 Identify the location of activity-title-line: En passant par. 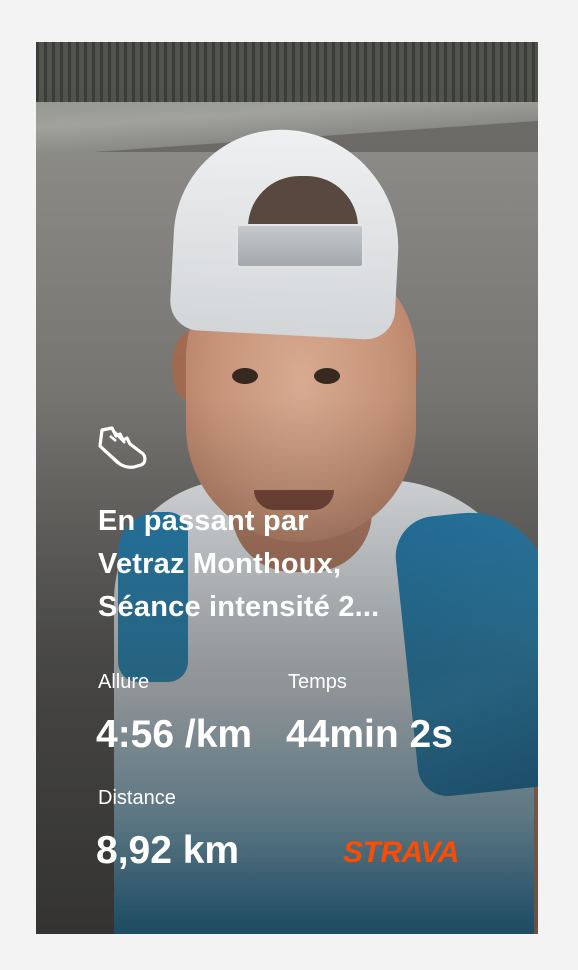
(203, 521).